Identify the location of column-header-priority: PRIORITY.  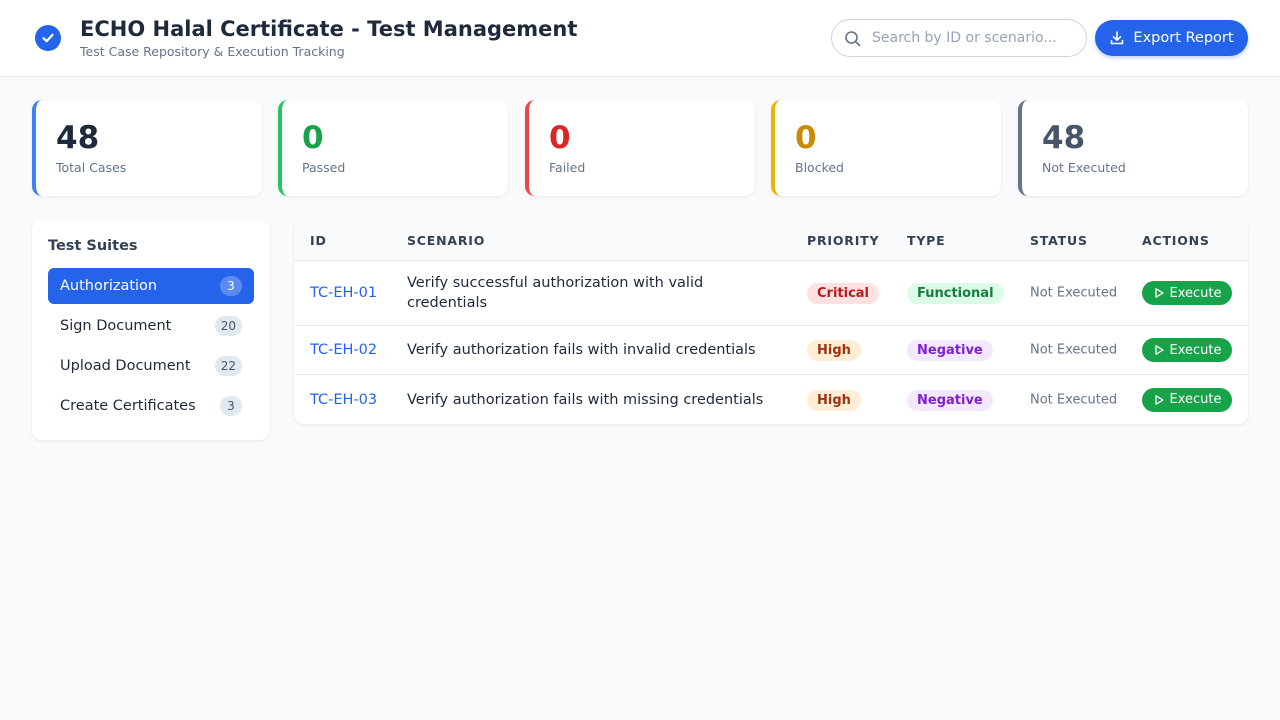
(843, 240).